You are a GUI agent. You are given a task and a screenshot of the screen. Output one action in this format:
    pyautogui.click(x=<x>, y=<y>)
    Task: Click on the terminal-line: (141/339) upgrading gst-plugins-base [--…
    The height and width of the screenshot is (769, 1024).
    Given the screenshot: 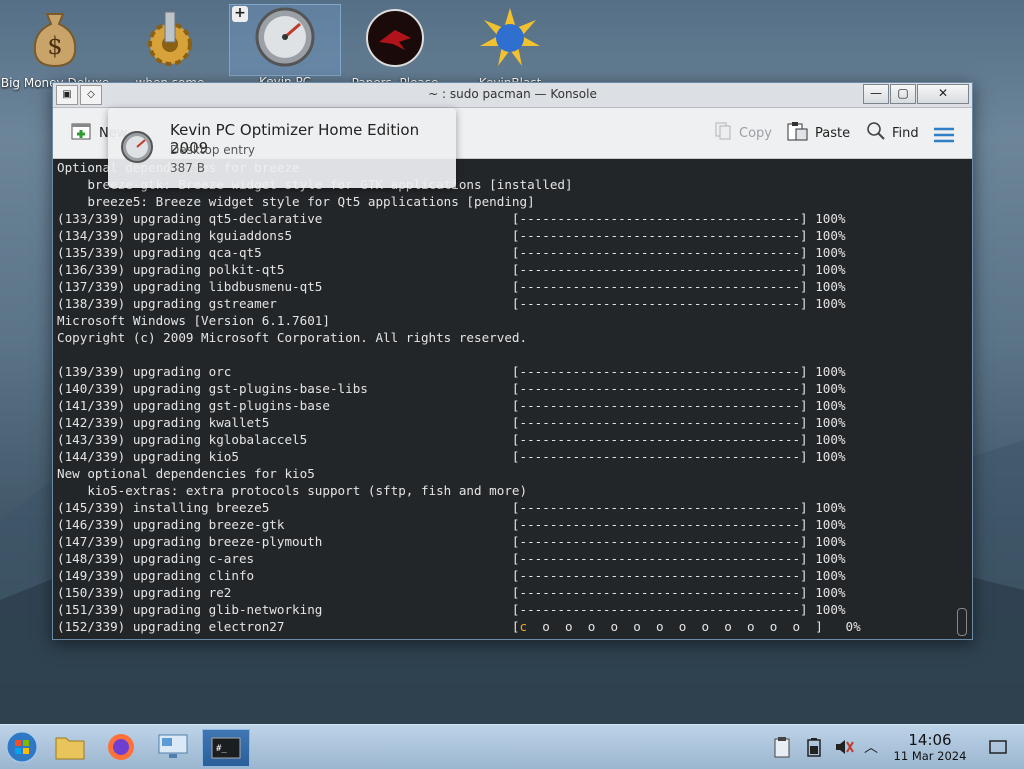 What is the action you would take?
    pyautogui.click(x=451, y=405)
    